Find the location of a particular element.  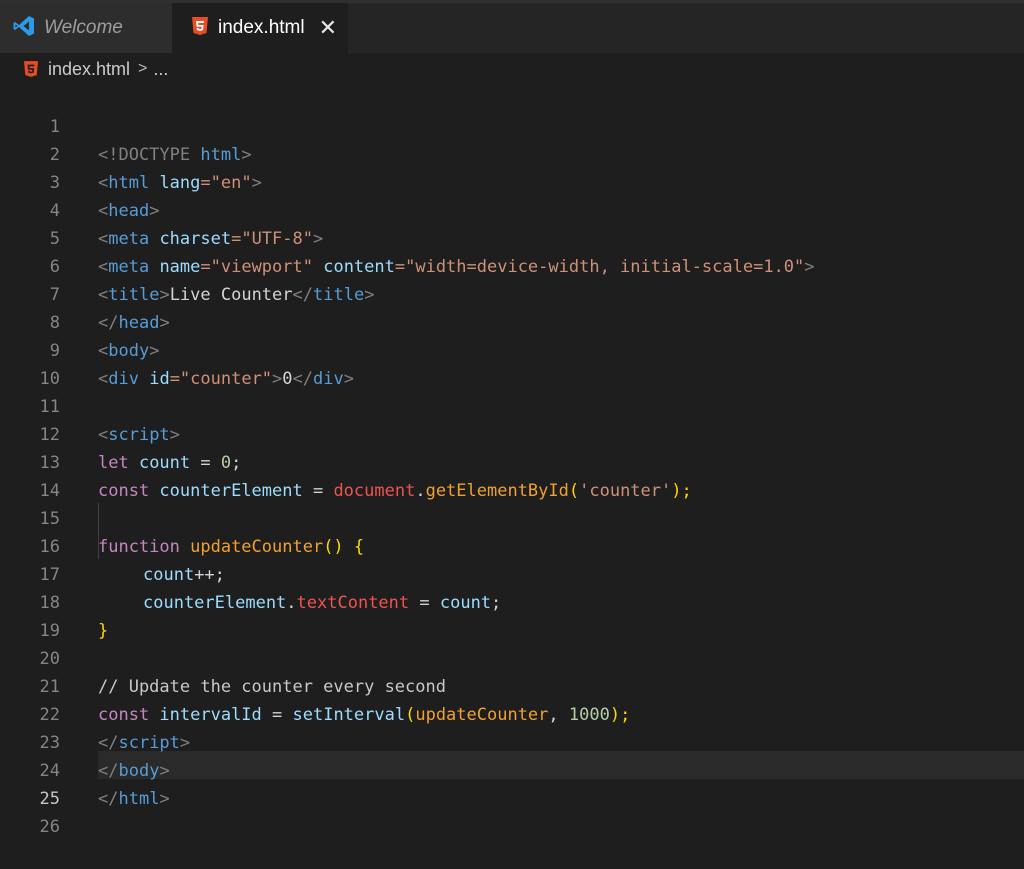

code-line: 11 <script> is located at coordinates (512, 405).